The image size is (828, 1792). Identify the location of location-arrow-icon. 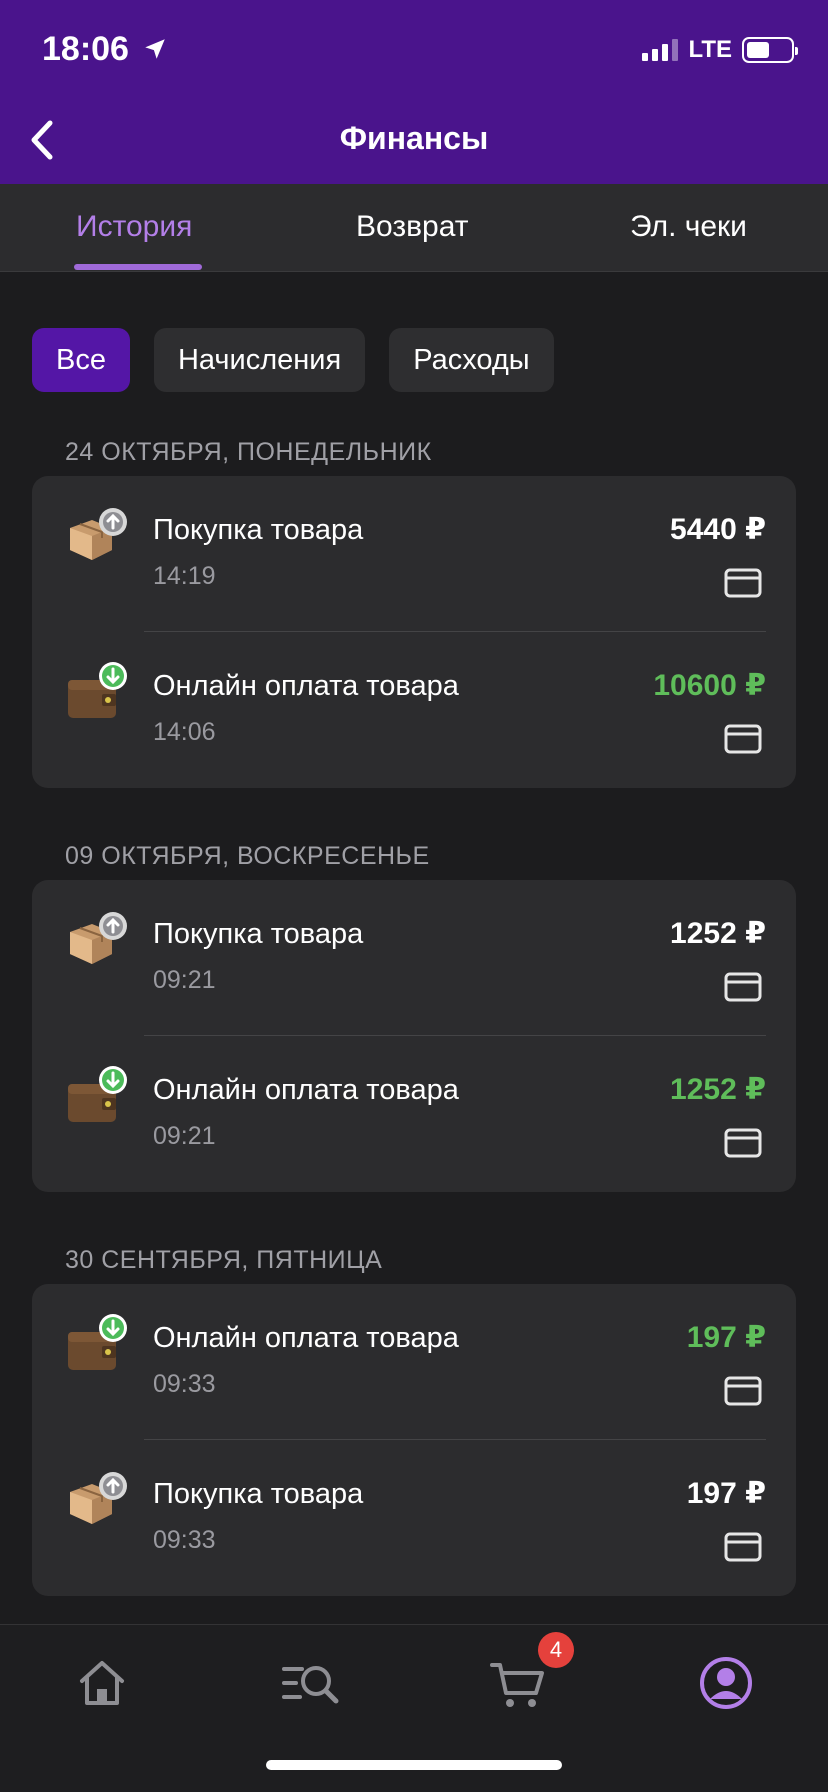
(155, 49).